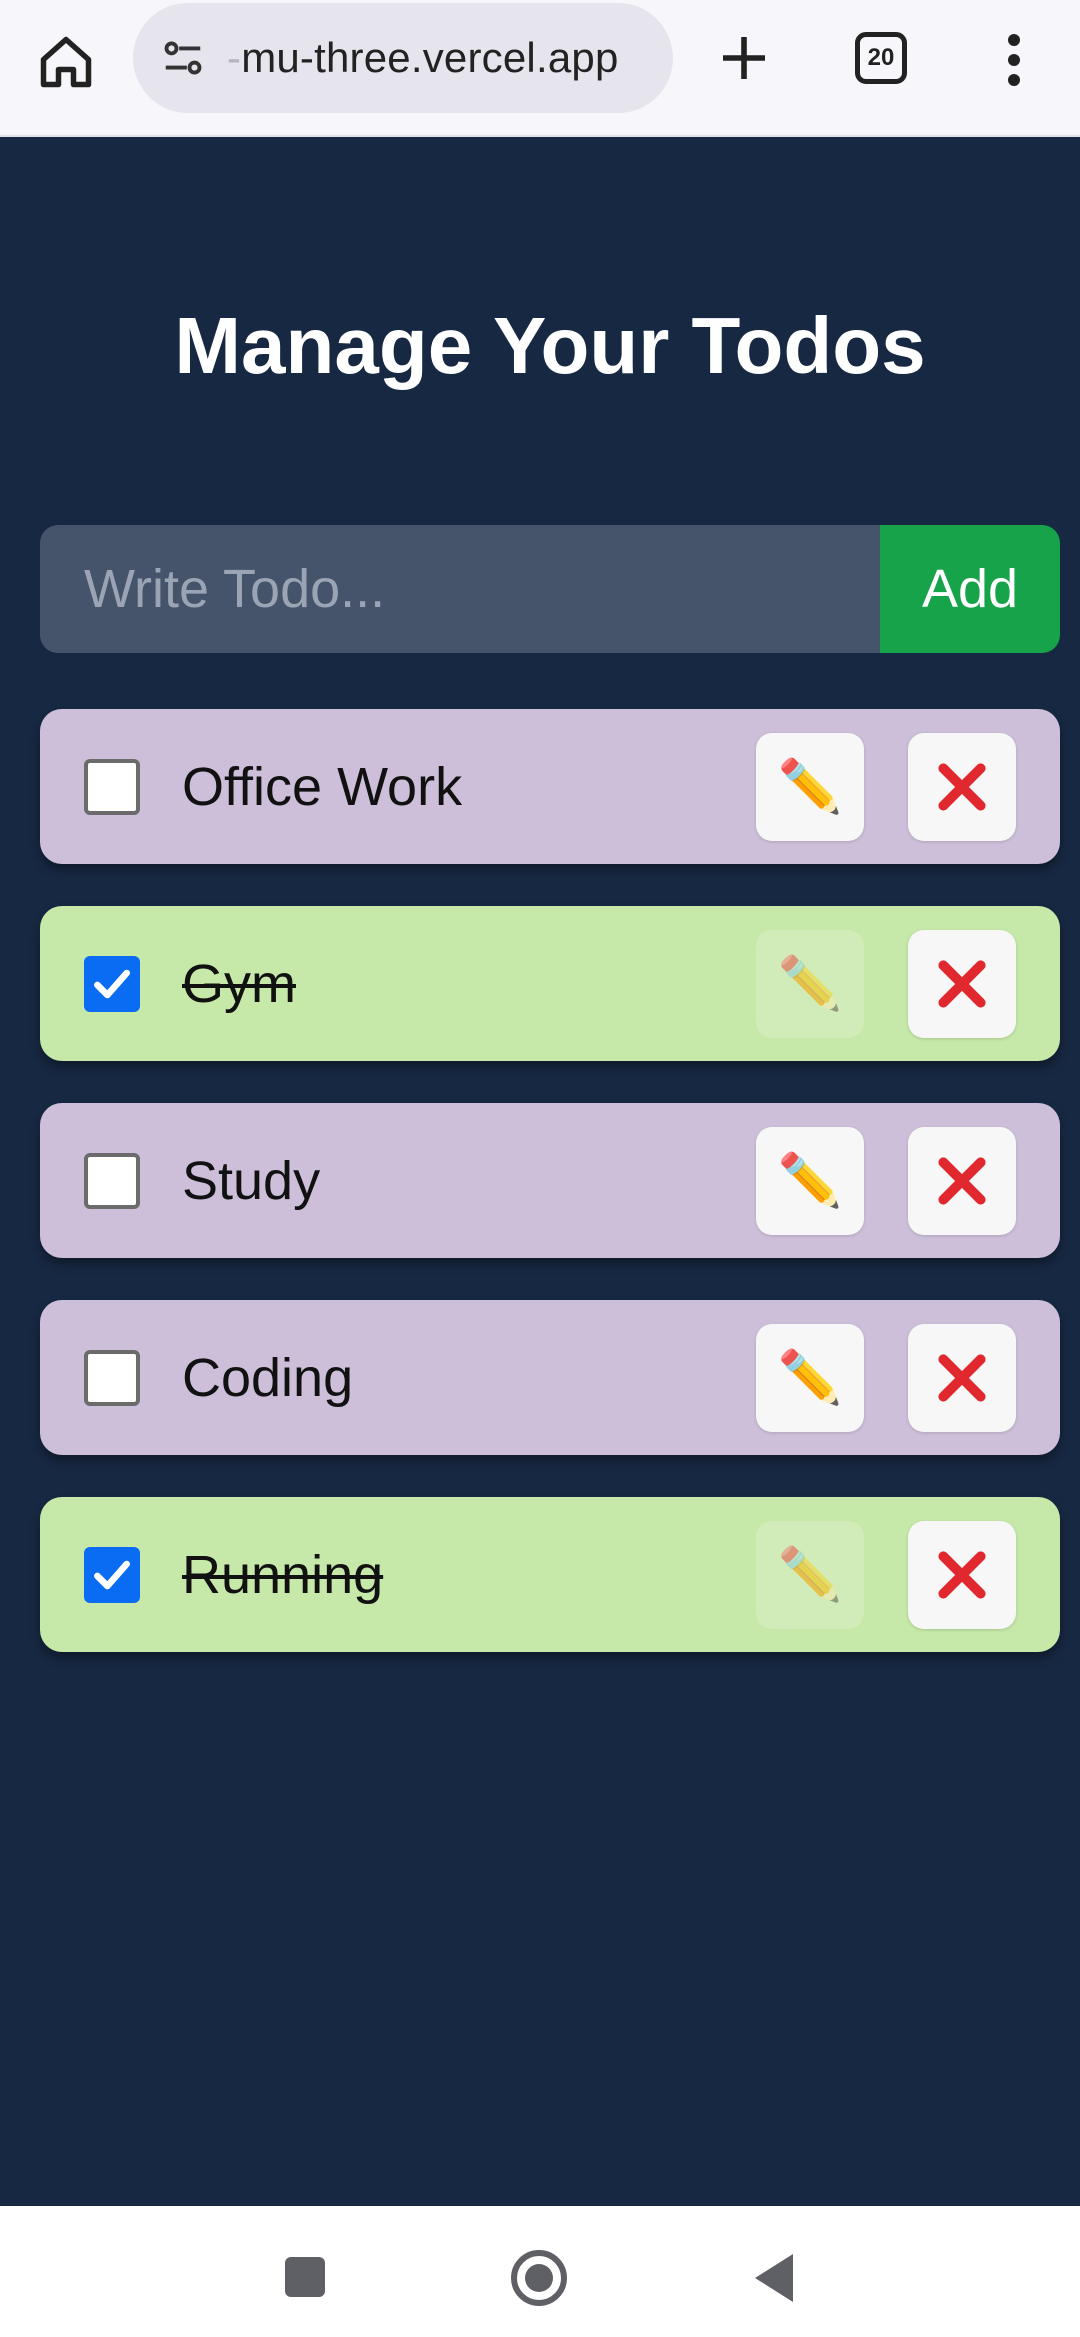 The height and width of the screenshot is (2337, 1080). Describe the element at coordinates (251, 1180) in the screenshot. I see `todo-text: Study` at that location.